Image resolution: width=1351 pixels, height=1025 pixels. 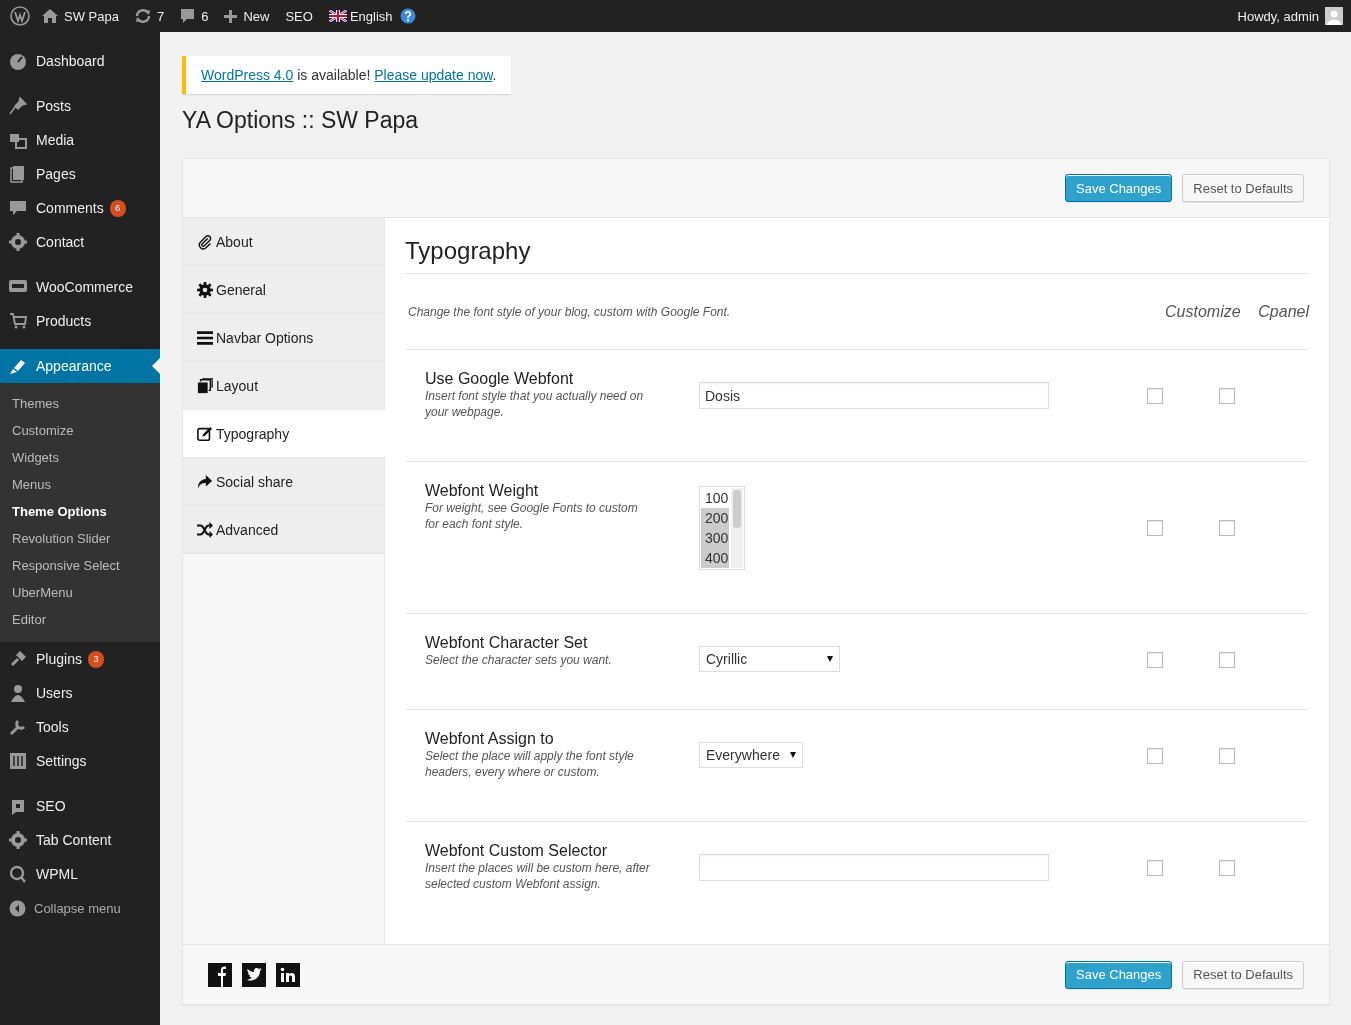 I want to click on menu-item: Dashboard, so click(x=80, y=61).